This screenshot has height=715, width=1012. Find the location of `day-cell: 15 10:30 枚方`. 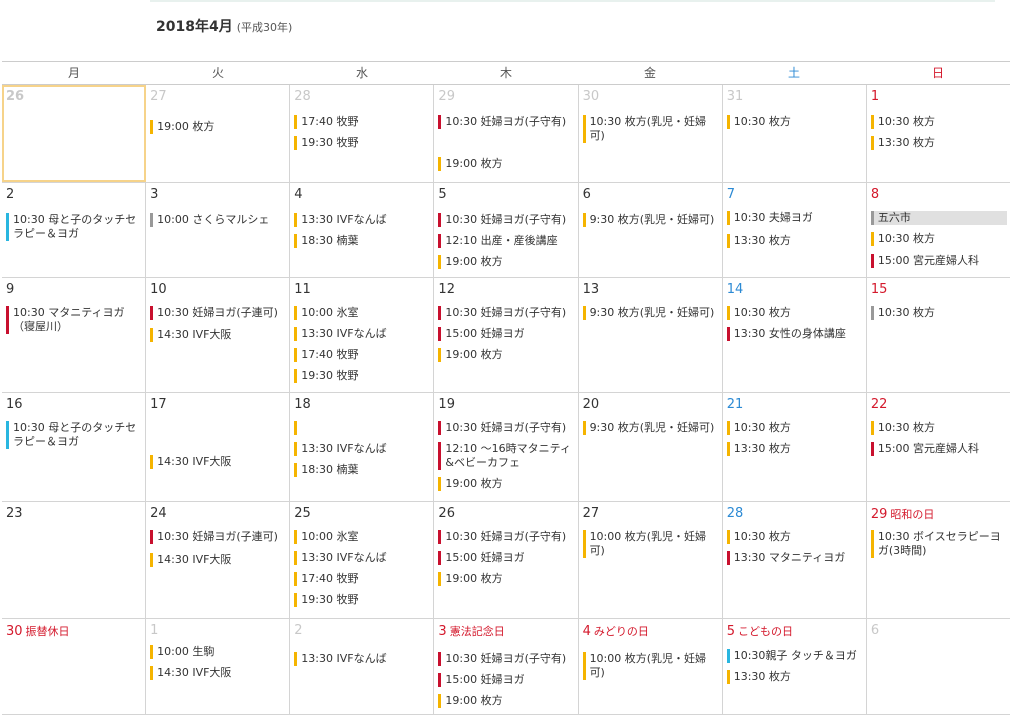

day-cell: 15 10:30 枚方 is located at coordinates (938, 335).